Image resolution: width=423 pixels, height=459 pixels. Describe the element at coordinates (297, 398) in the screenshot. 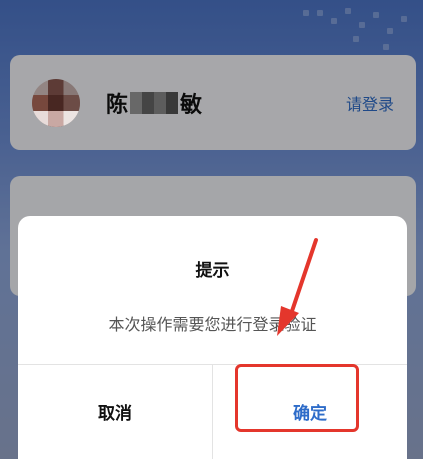

I see `confirm-highlight-annotation` at that location.